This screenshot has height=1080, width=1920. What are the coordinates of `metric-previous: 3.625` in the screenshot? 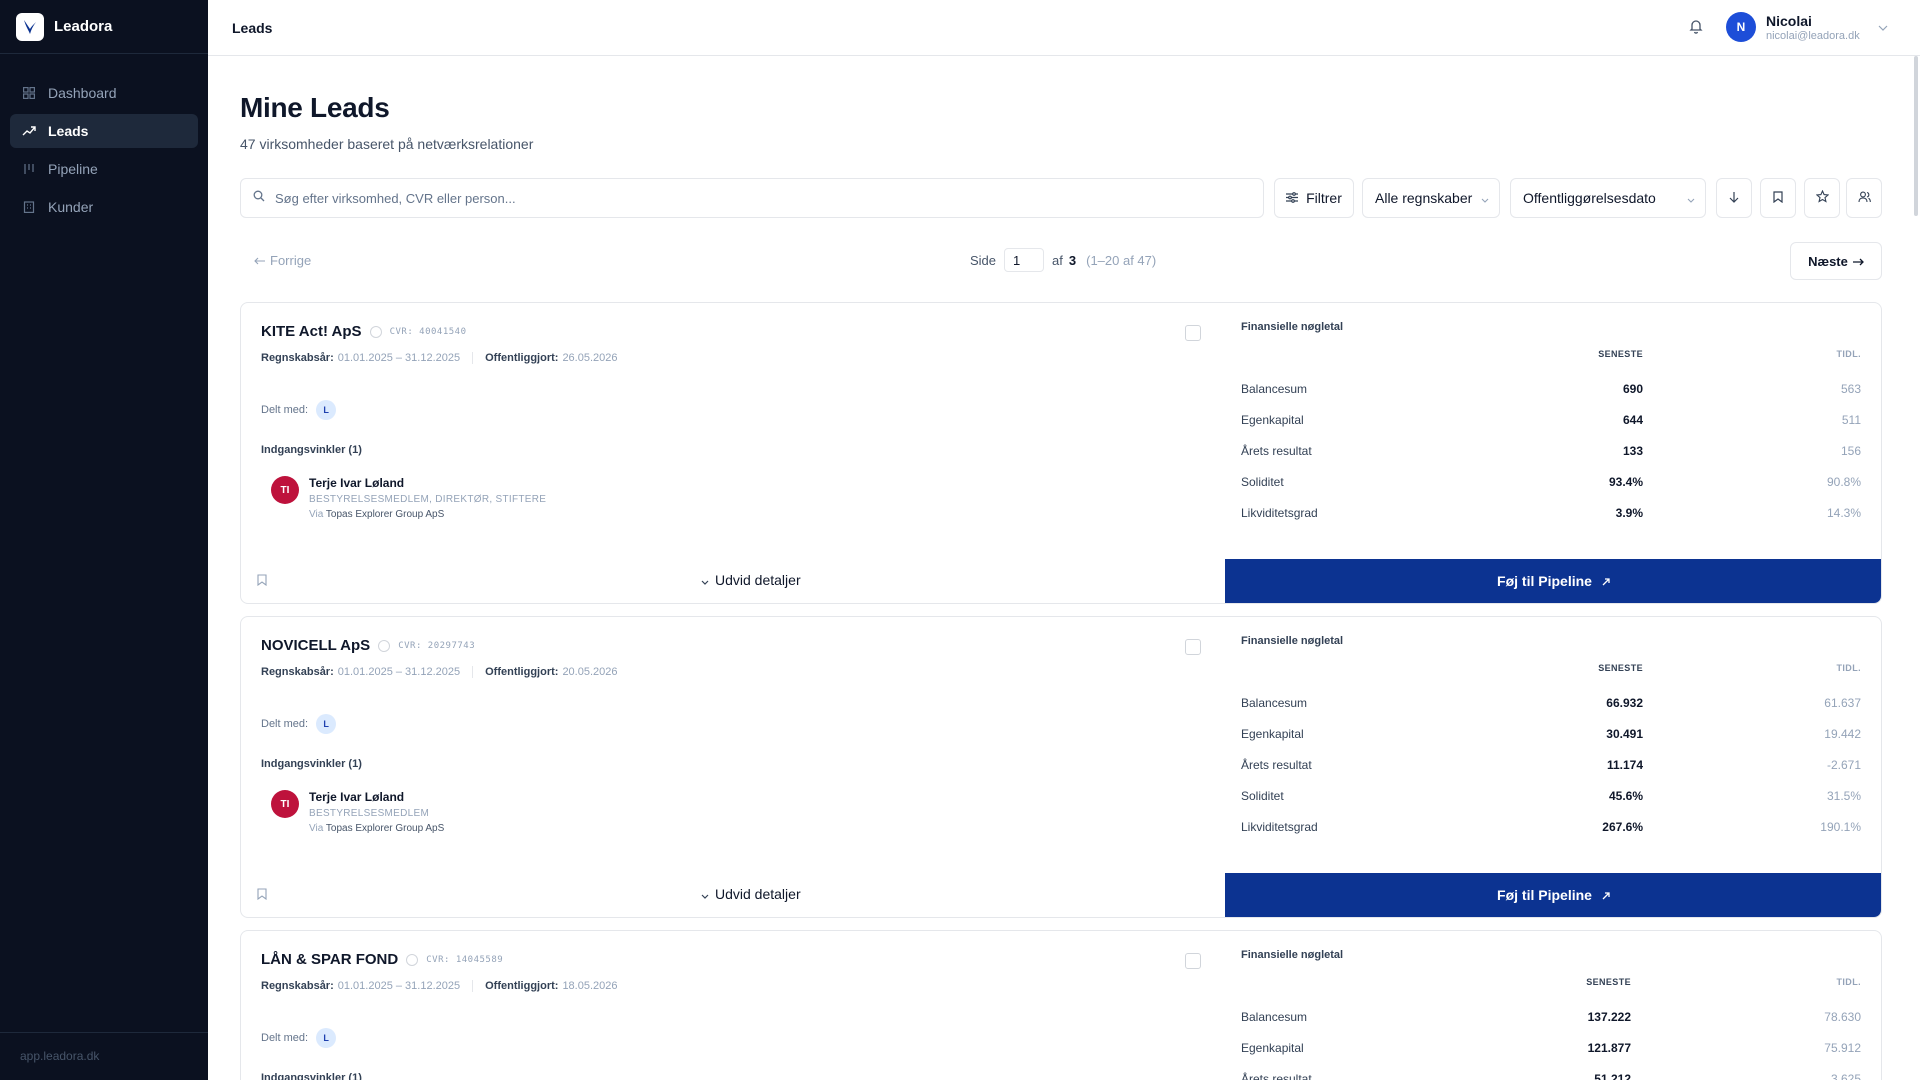 It's located at (1845, 1076).